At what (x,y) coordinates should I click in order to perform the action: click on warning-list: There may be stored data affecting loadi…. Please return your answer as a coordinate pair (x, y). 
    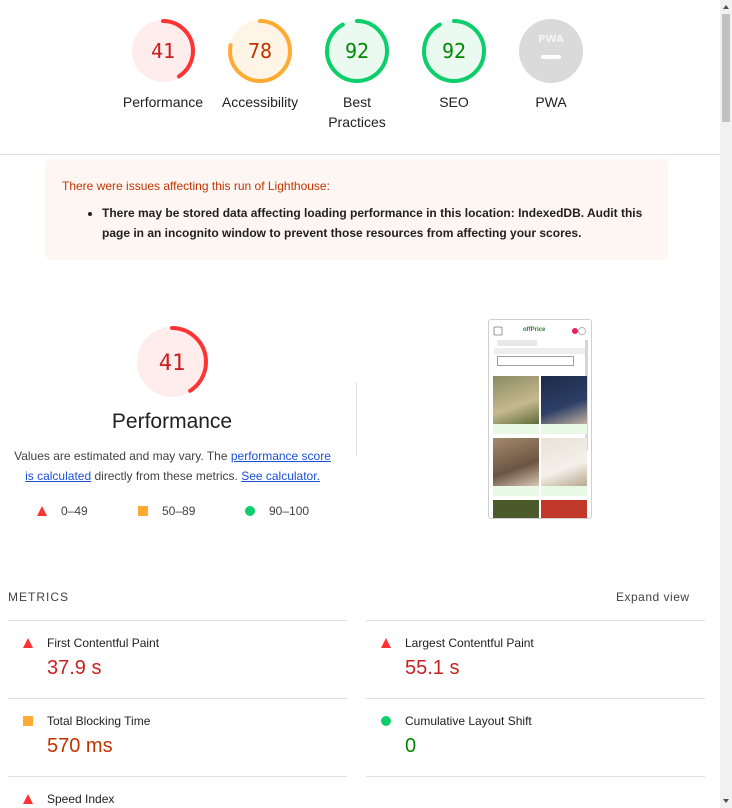
    Looking at the image, I should click on (356, 223).